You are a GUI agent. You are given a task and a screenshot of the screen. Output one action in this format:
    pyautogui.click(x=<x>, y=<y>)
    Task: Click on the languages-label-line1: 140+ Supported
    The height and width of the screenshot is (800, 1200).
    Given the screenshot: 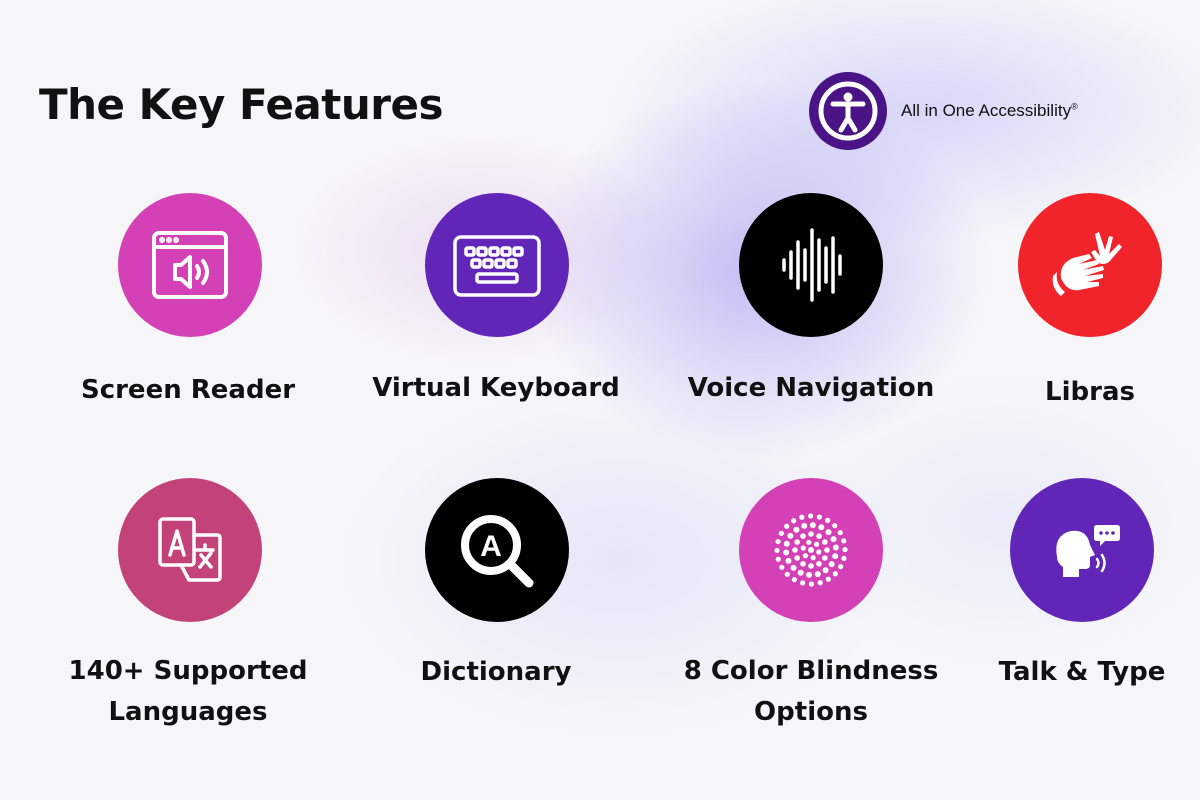 What is the action you would take?
    pyautogui.click(x=188, y=671)
    